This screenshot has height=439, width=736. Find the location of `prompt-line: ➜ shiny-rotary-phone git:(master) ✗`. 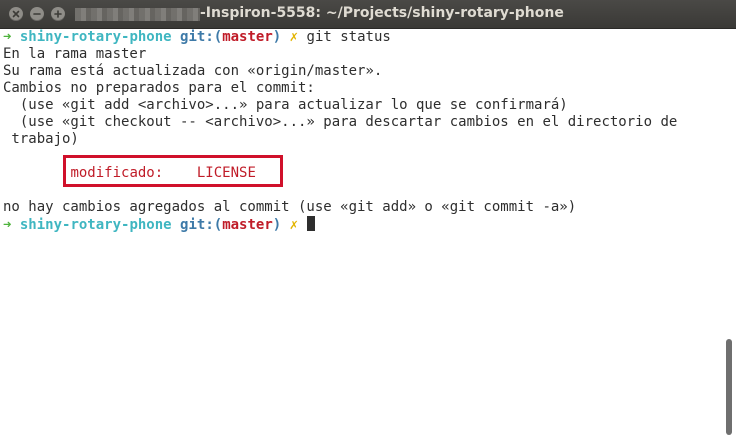

prompt-line: ➜ shiny-rotary-phone git:(master) ✗ is located at coordinates (362, 224).